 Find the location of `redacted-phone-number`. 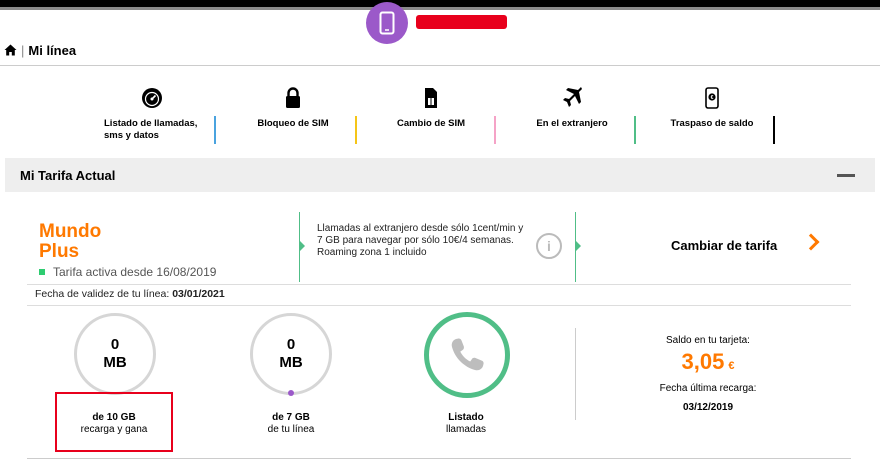

redacted-phone-number is located at coordinates (461, 22).